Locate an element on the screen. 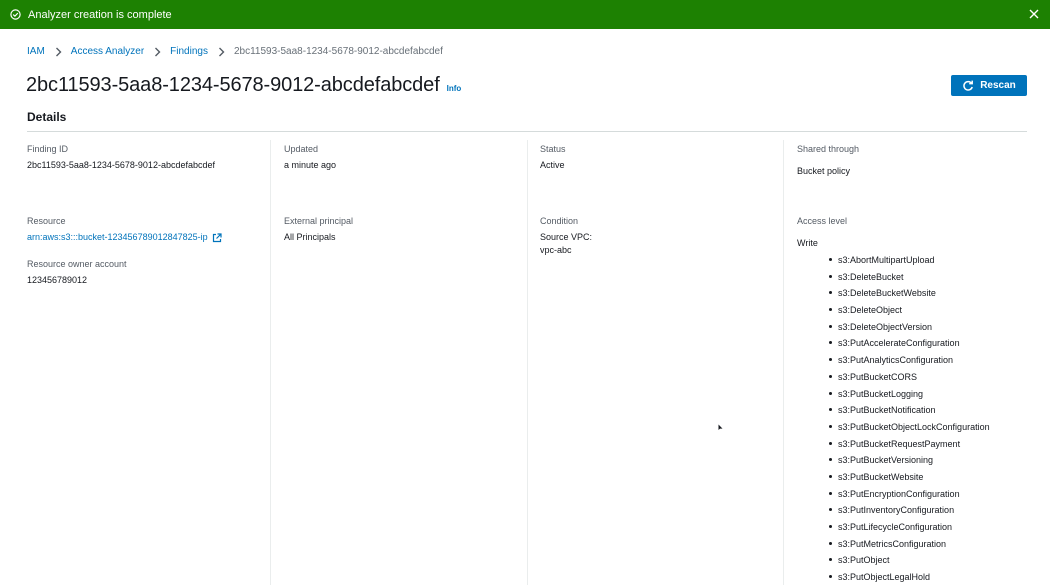  list-item: s3:PutBucketLogging is located at coordinates (909, 395).